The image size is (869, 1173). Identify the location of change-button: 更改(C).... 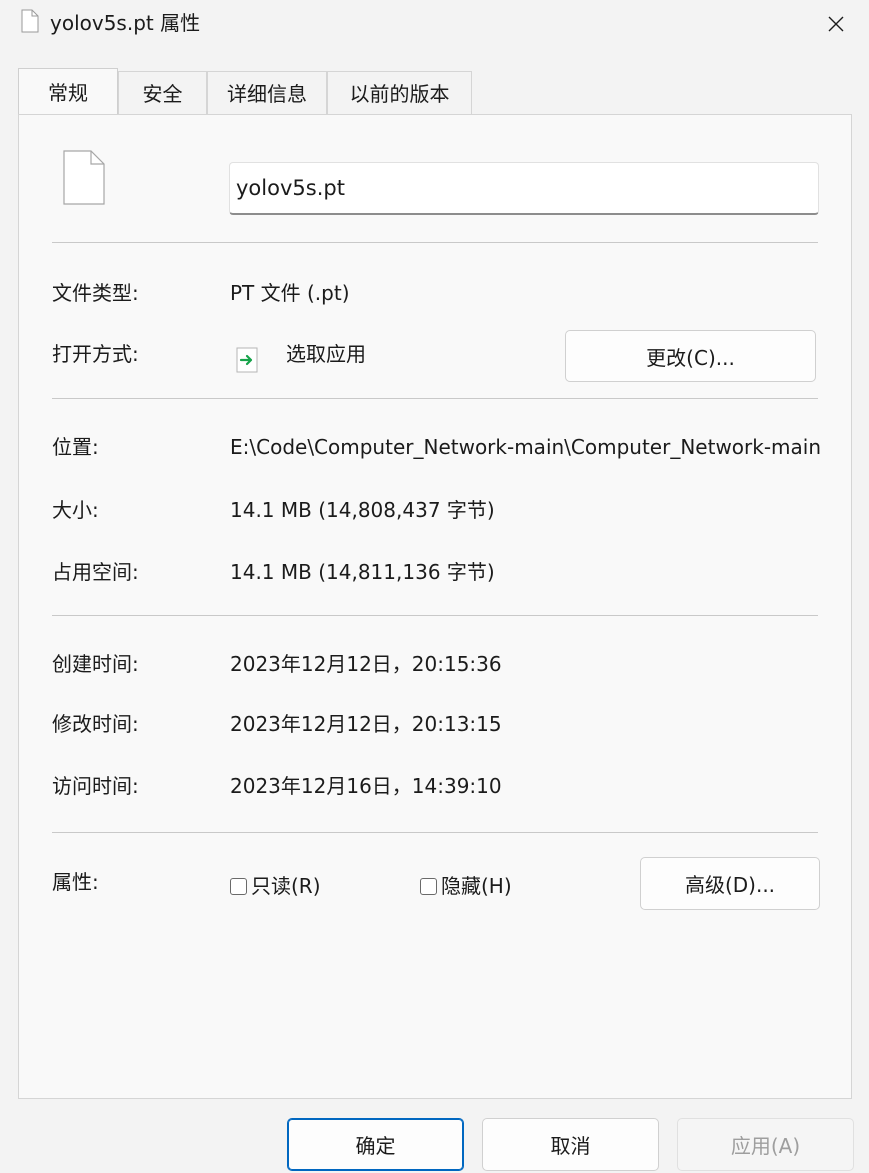
(690, 356).